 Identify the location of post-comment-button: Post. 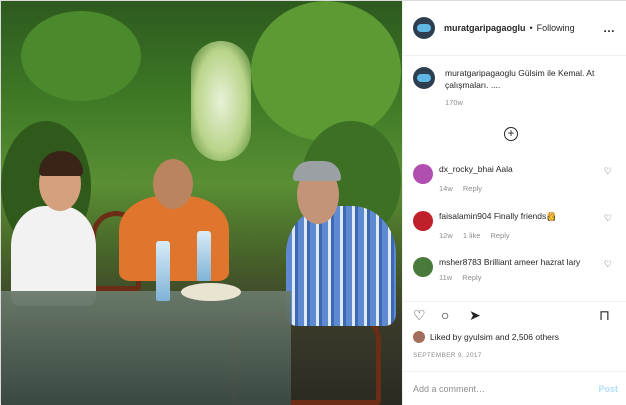
(608, 389).